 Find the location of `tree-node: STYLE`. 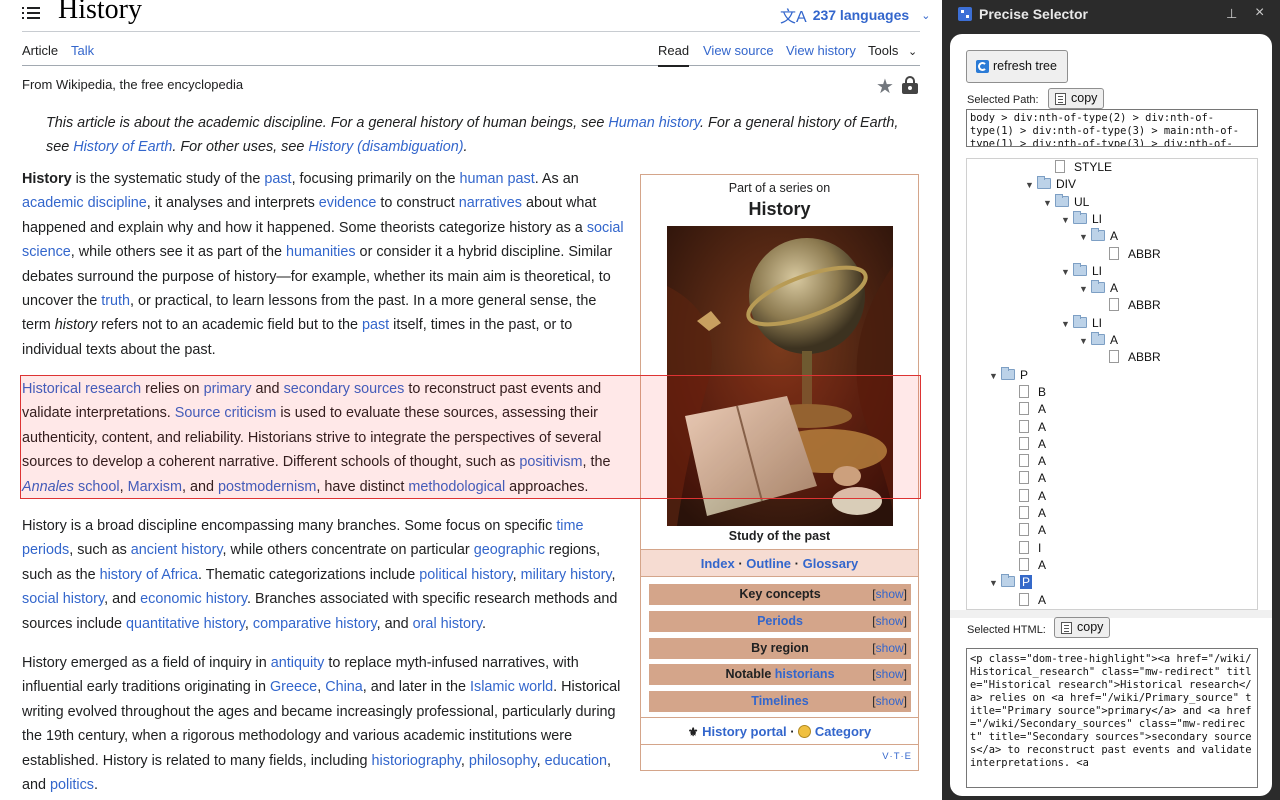

tree-node: STYLE is located at coordinates (1083, 167).